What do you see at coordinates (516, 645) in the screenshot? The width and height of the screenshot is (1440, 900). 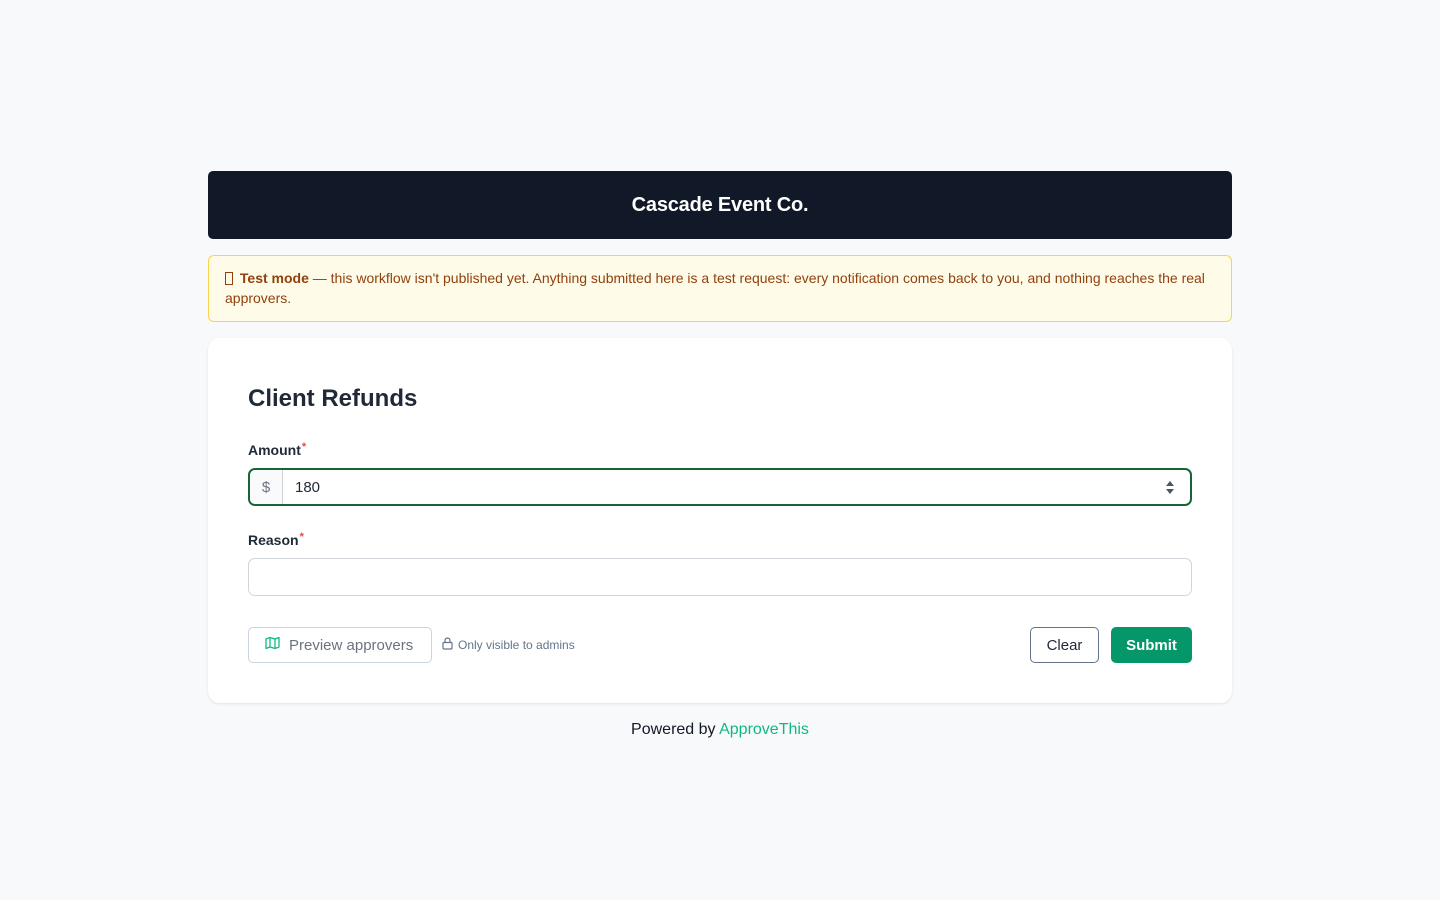 I see `admin-note-text: Only visible to admins` at bounding box center [516, 645].